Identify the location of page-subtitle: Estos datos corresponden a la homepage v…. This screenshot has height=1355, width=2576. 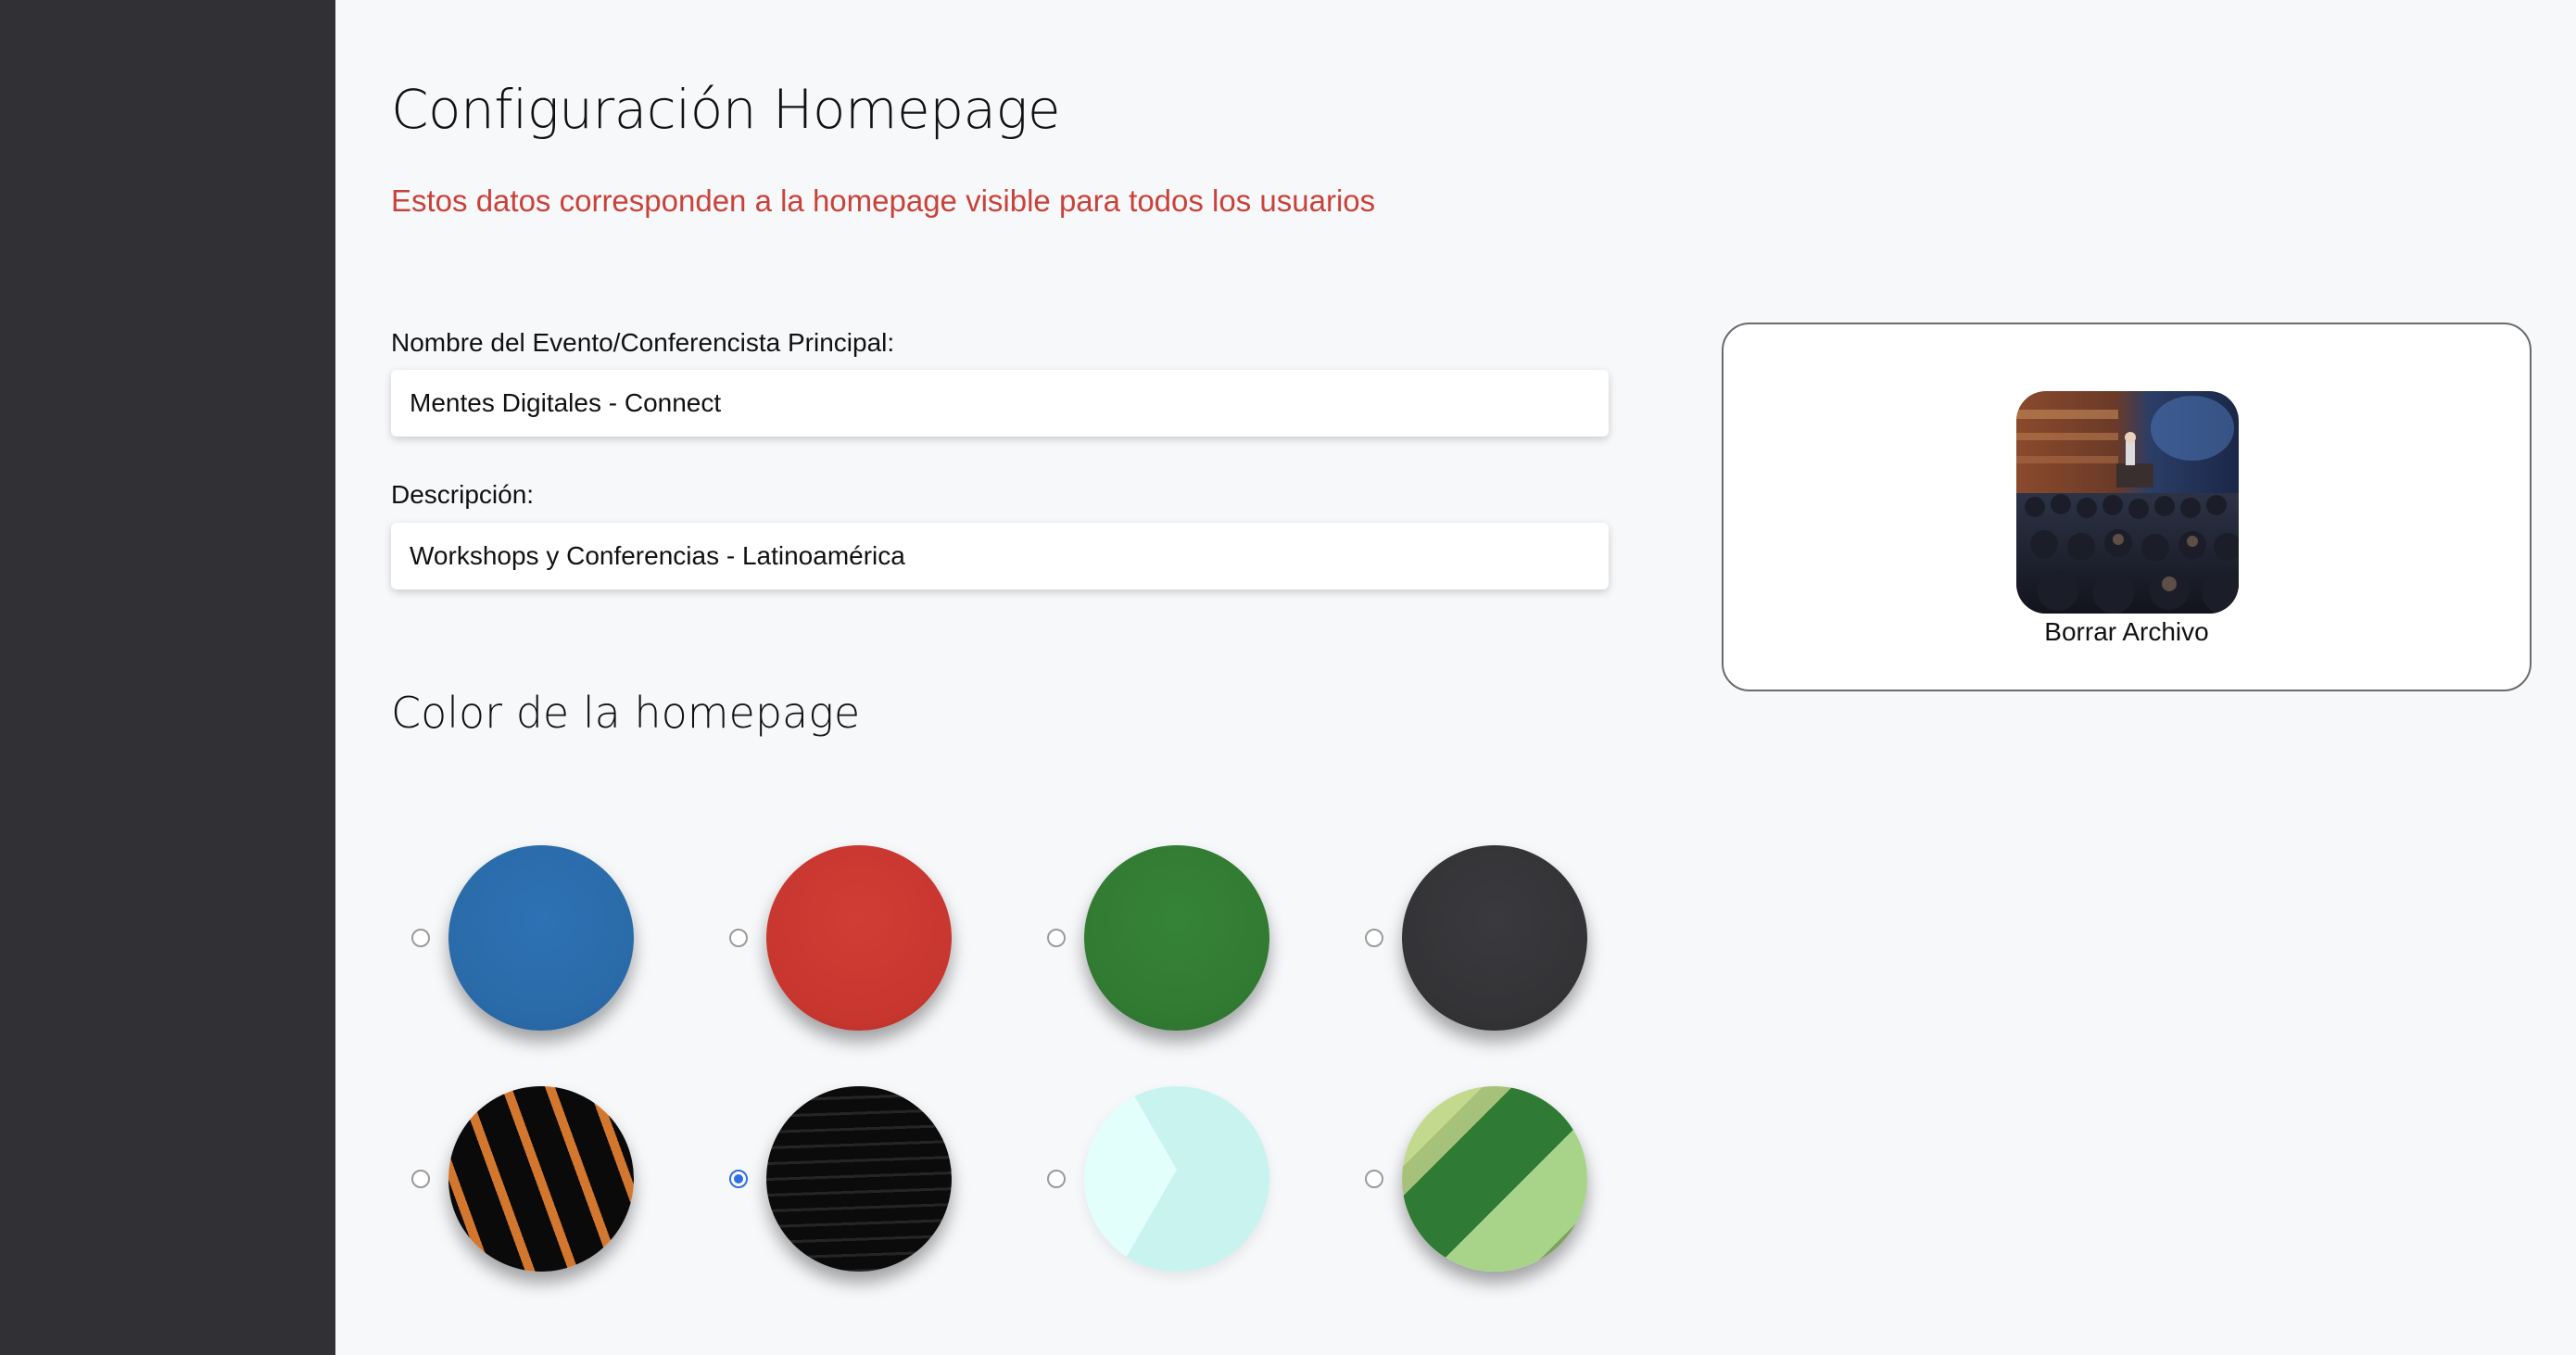
(883, 201).